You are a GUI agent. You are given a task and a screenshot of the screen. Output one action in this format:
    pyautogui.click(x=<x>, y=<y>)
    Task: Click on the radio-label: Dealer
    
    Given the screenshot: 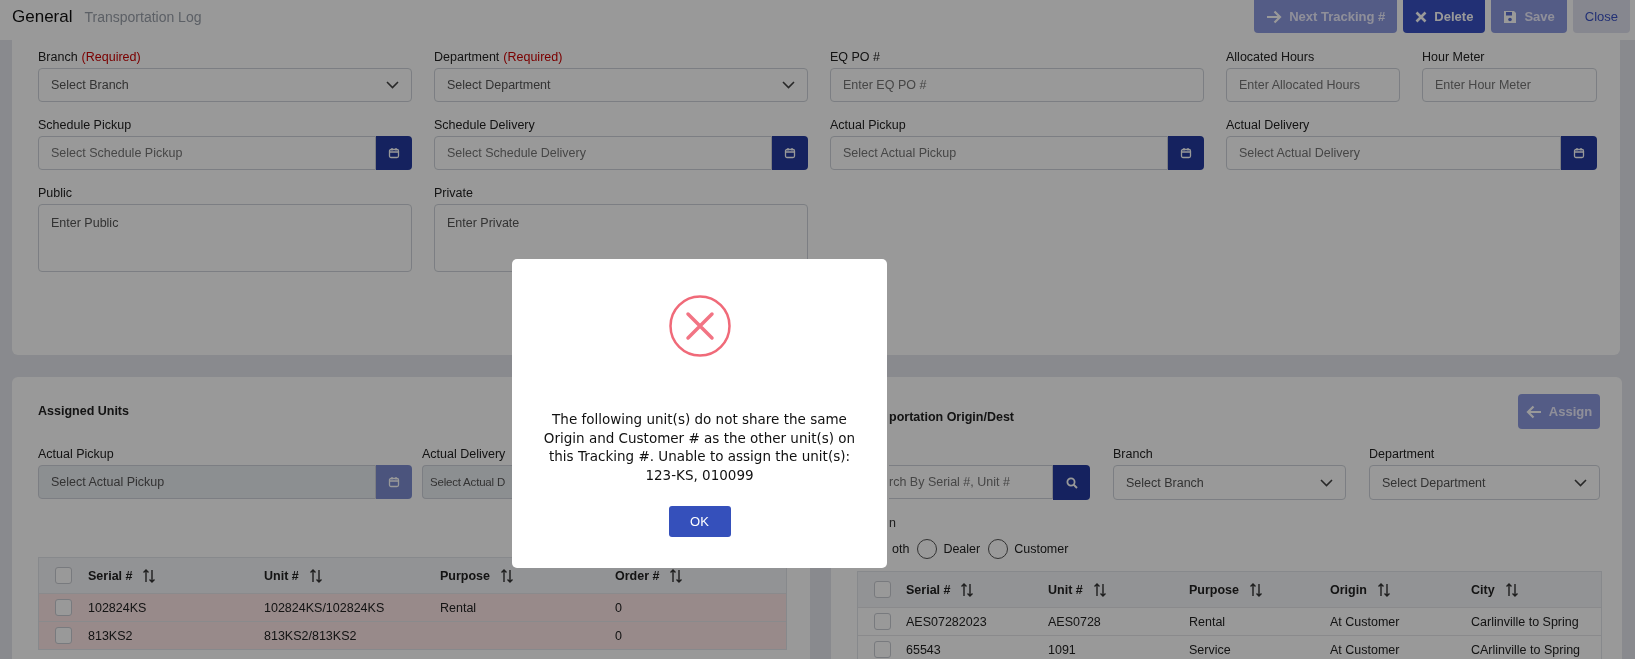 What is the action you would take?
    pyautogui.click(x=962, y=549)
    